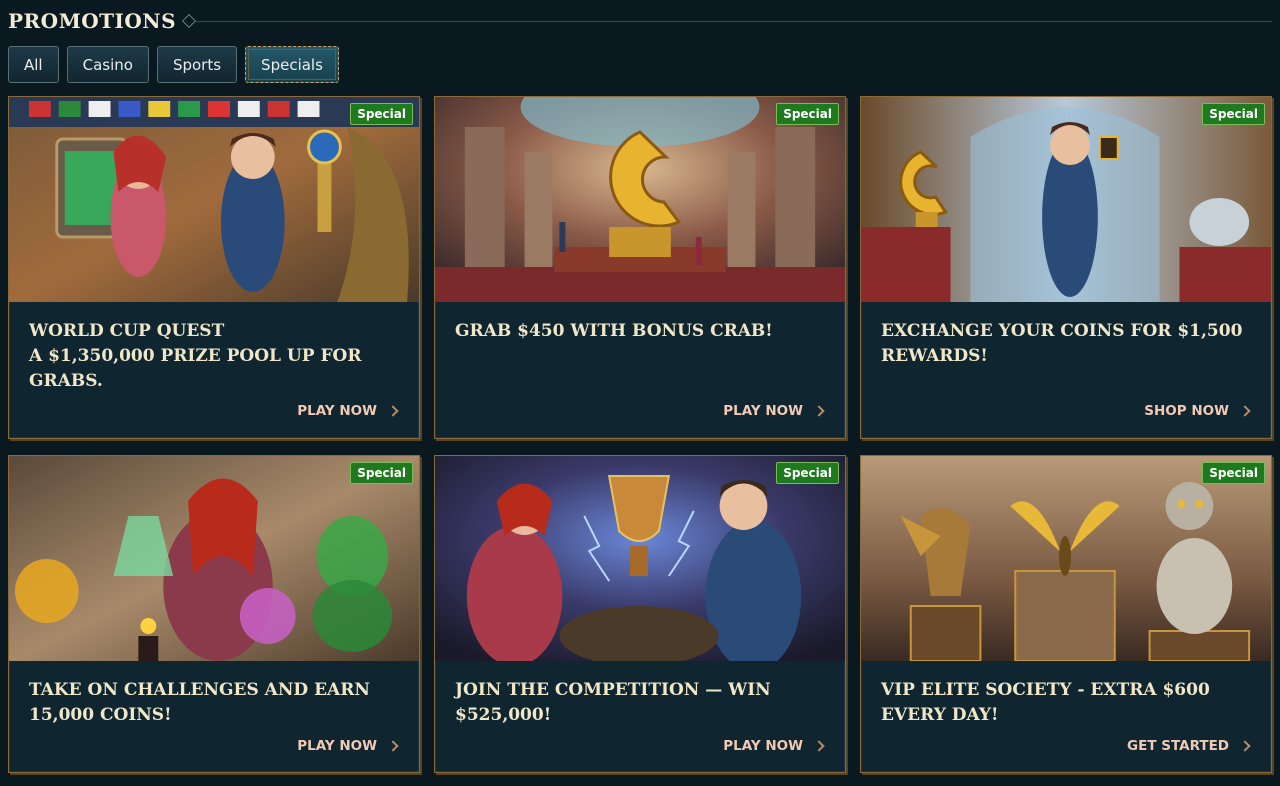  Describe the element at coordinates (107, 64) in the screenshot. I see `filter-casino-button: Casino` at that location.